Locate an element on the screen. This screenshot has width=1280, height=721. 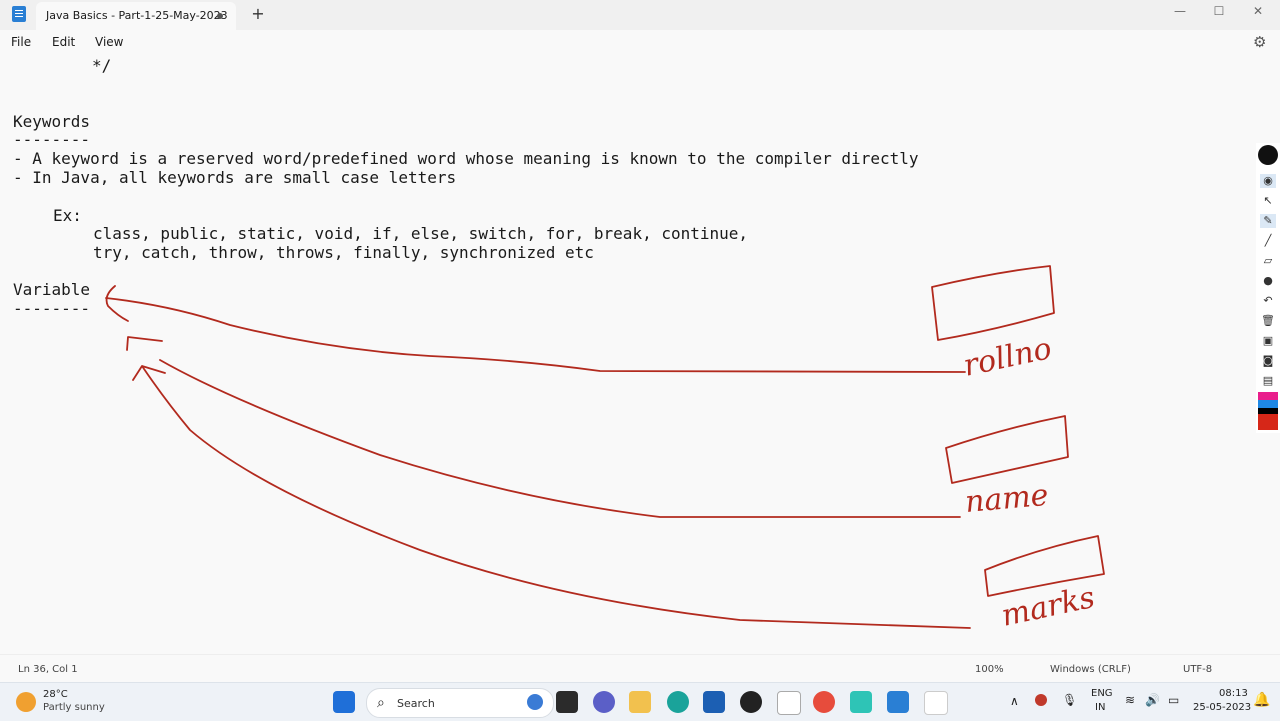
clock-time: 08:13 is located at coordinates (1233, 693).